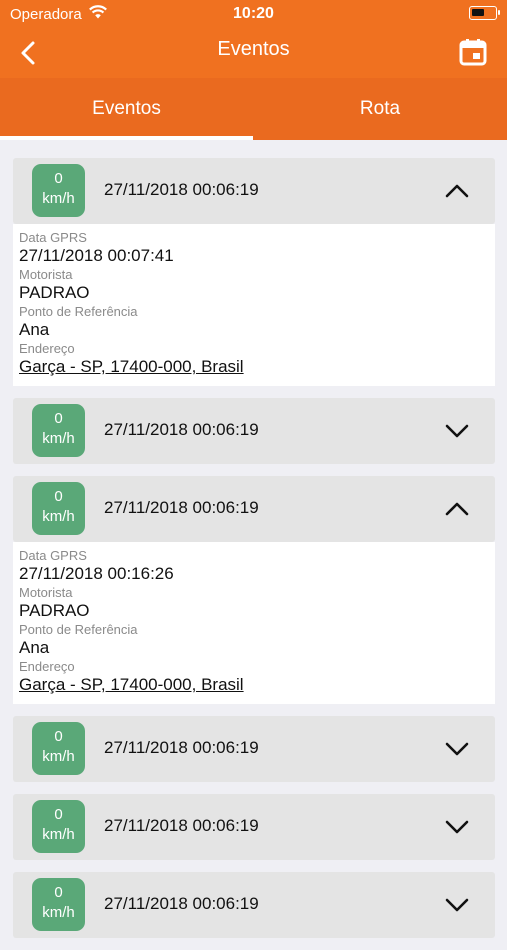 Image resolution: width=507 pixels, height=950 pixels. Describe the element at coordinates (253, 49) in the screenshot. I see `page-title: Eventos` at that location.